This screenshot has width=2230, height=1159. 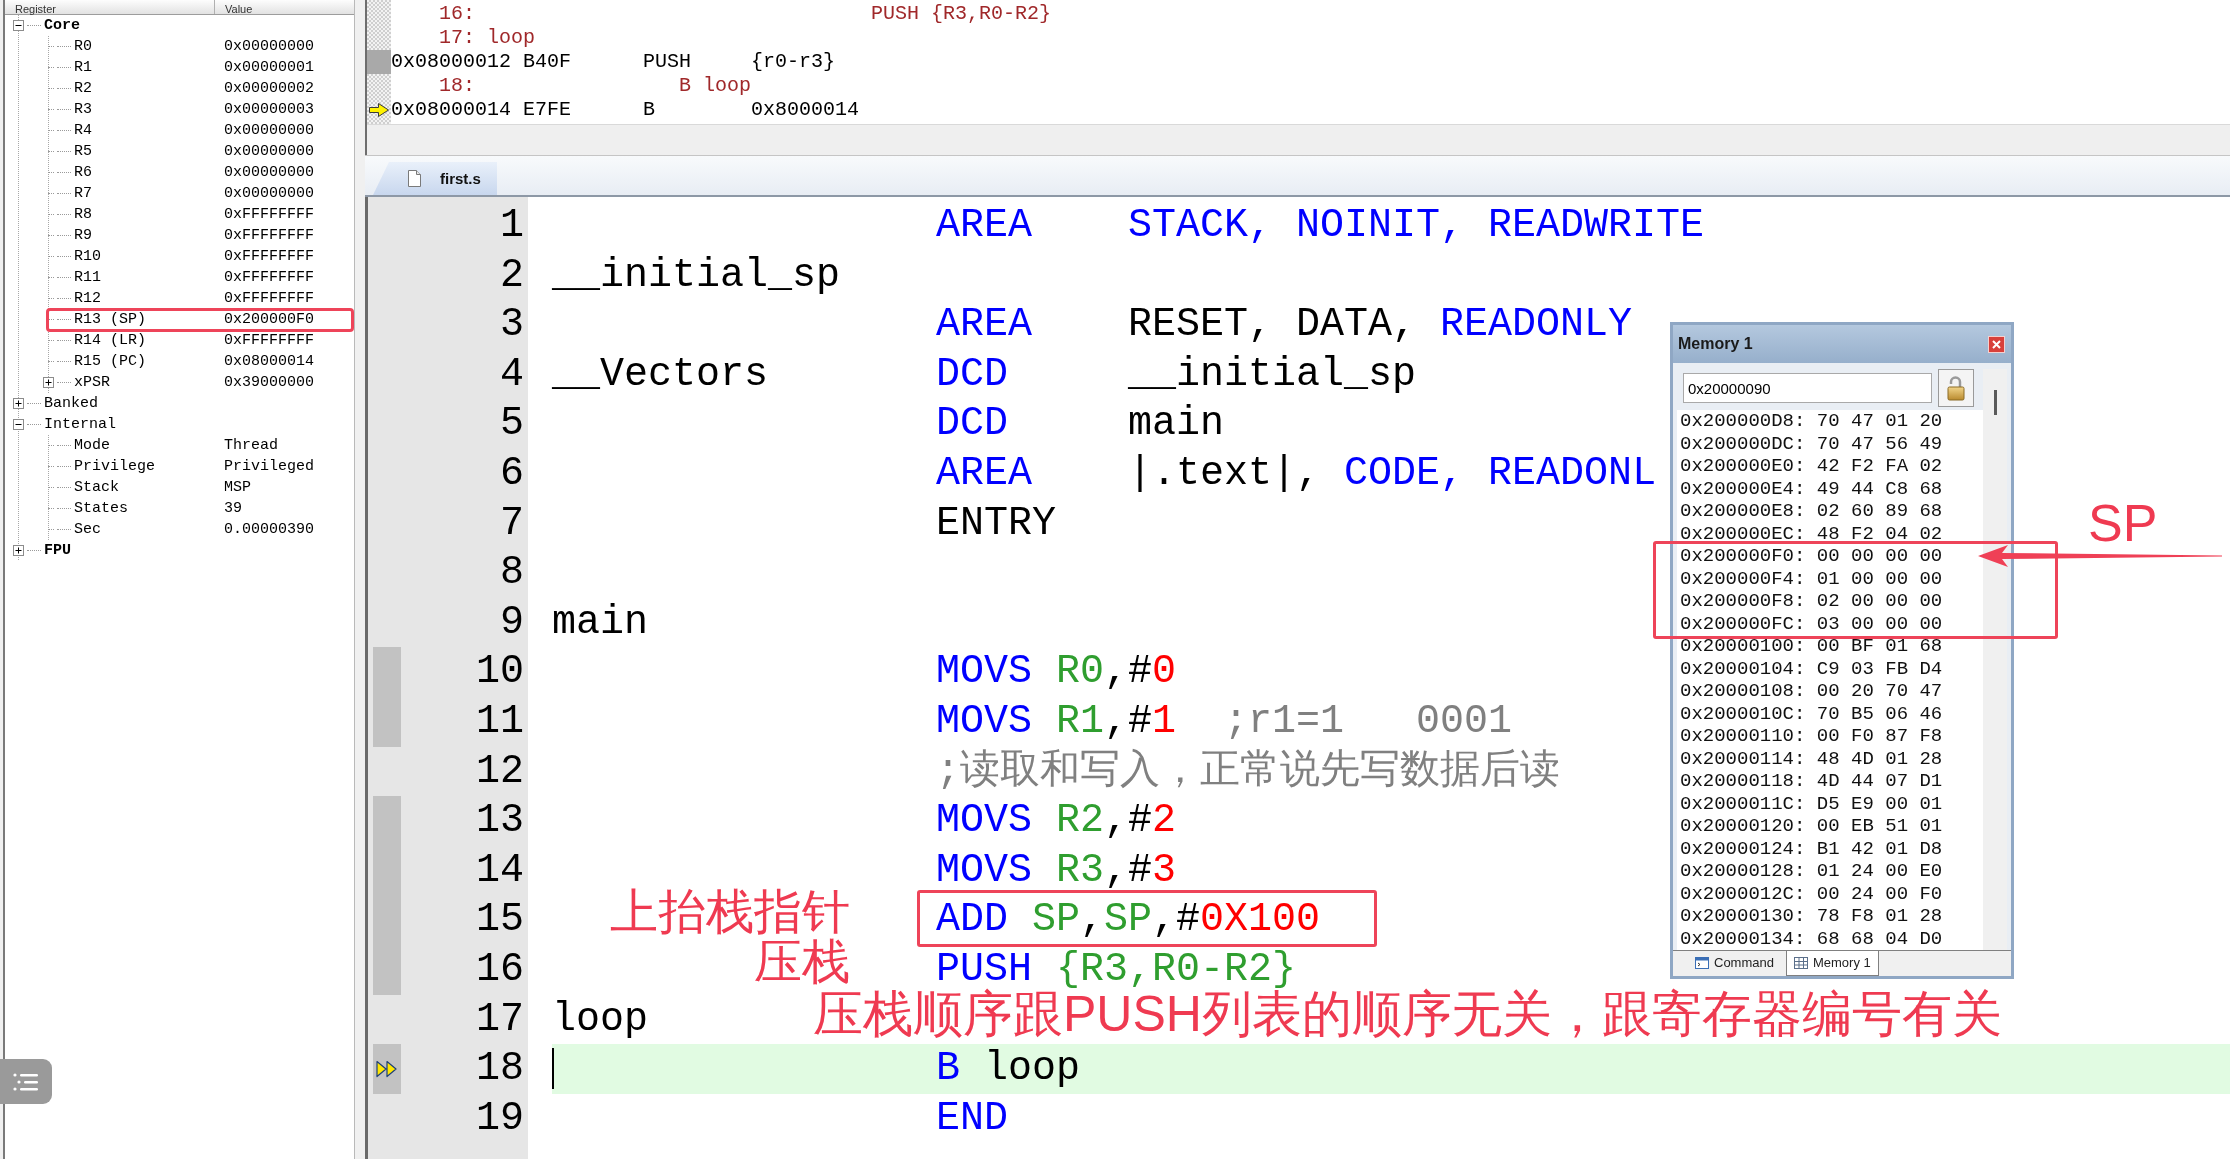 What do you see at coordinates (1811, 691) in the screenshot?
I see `memory-row: 0x20000108: 00 20 70 47` at bounding box center [1811, 691].